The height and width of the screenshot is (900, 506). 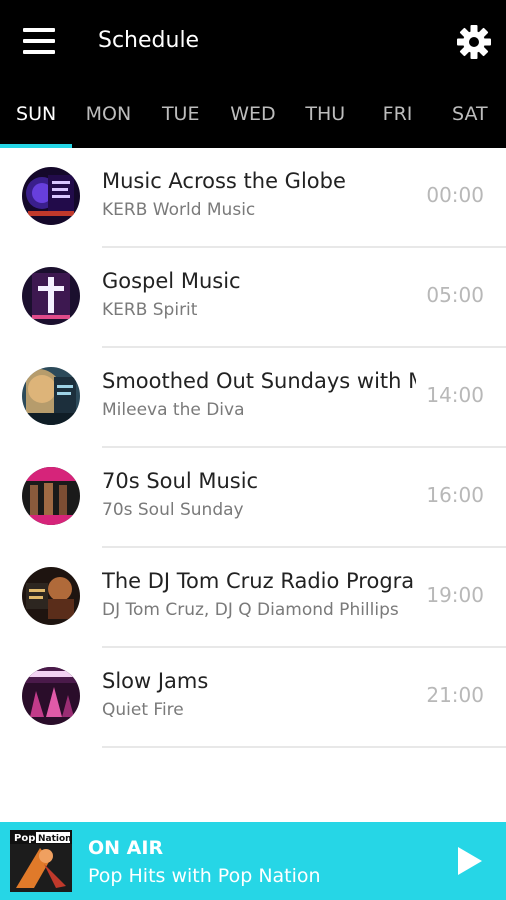 I want to click on tab-thu: THU, so click(x=325, y=115).